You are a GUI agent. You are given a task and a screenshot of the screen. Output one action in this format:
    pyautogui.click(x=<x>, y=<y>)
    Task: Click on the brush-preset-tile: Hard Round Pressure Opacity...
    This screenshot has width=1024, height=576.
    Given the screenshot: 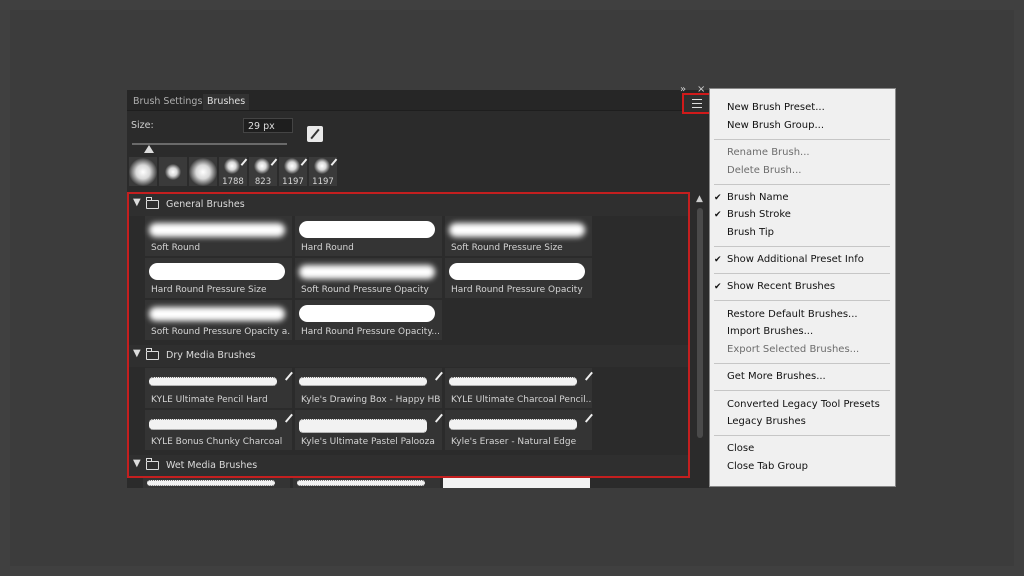 What is the action you would take?
    pyautogui.click(x=368, y=320)
    